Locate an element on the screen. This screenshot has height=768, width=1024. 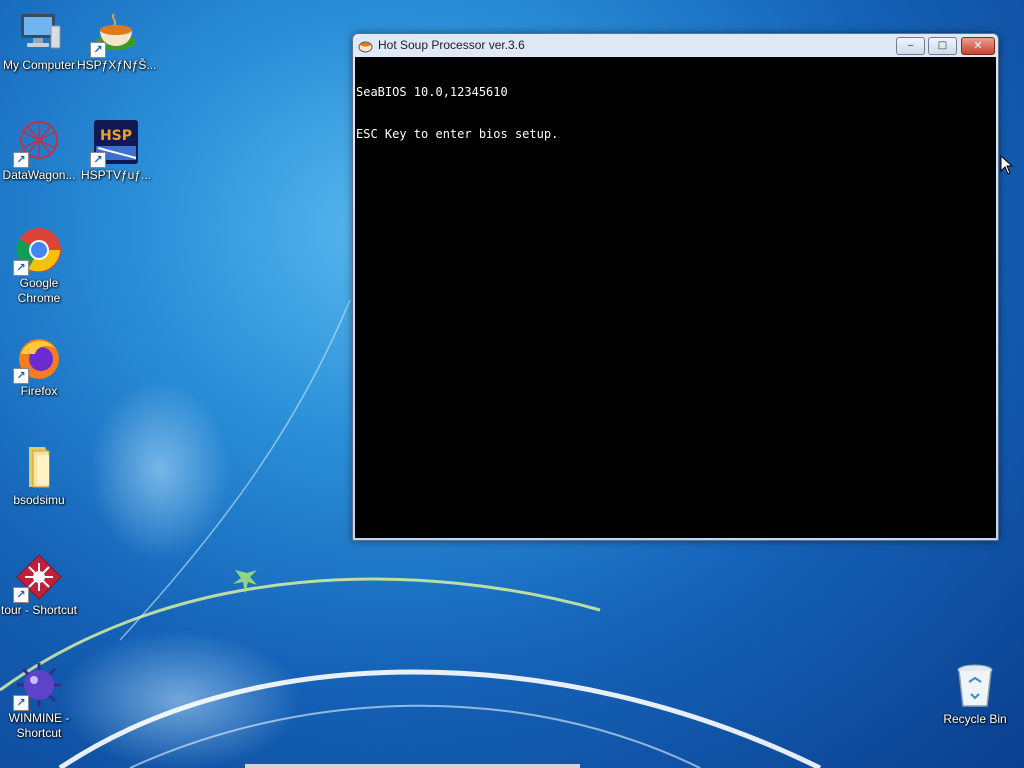
window-title: Hot Soup Processor ver.3.6 is located at coordinates (451, 45).